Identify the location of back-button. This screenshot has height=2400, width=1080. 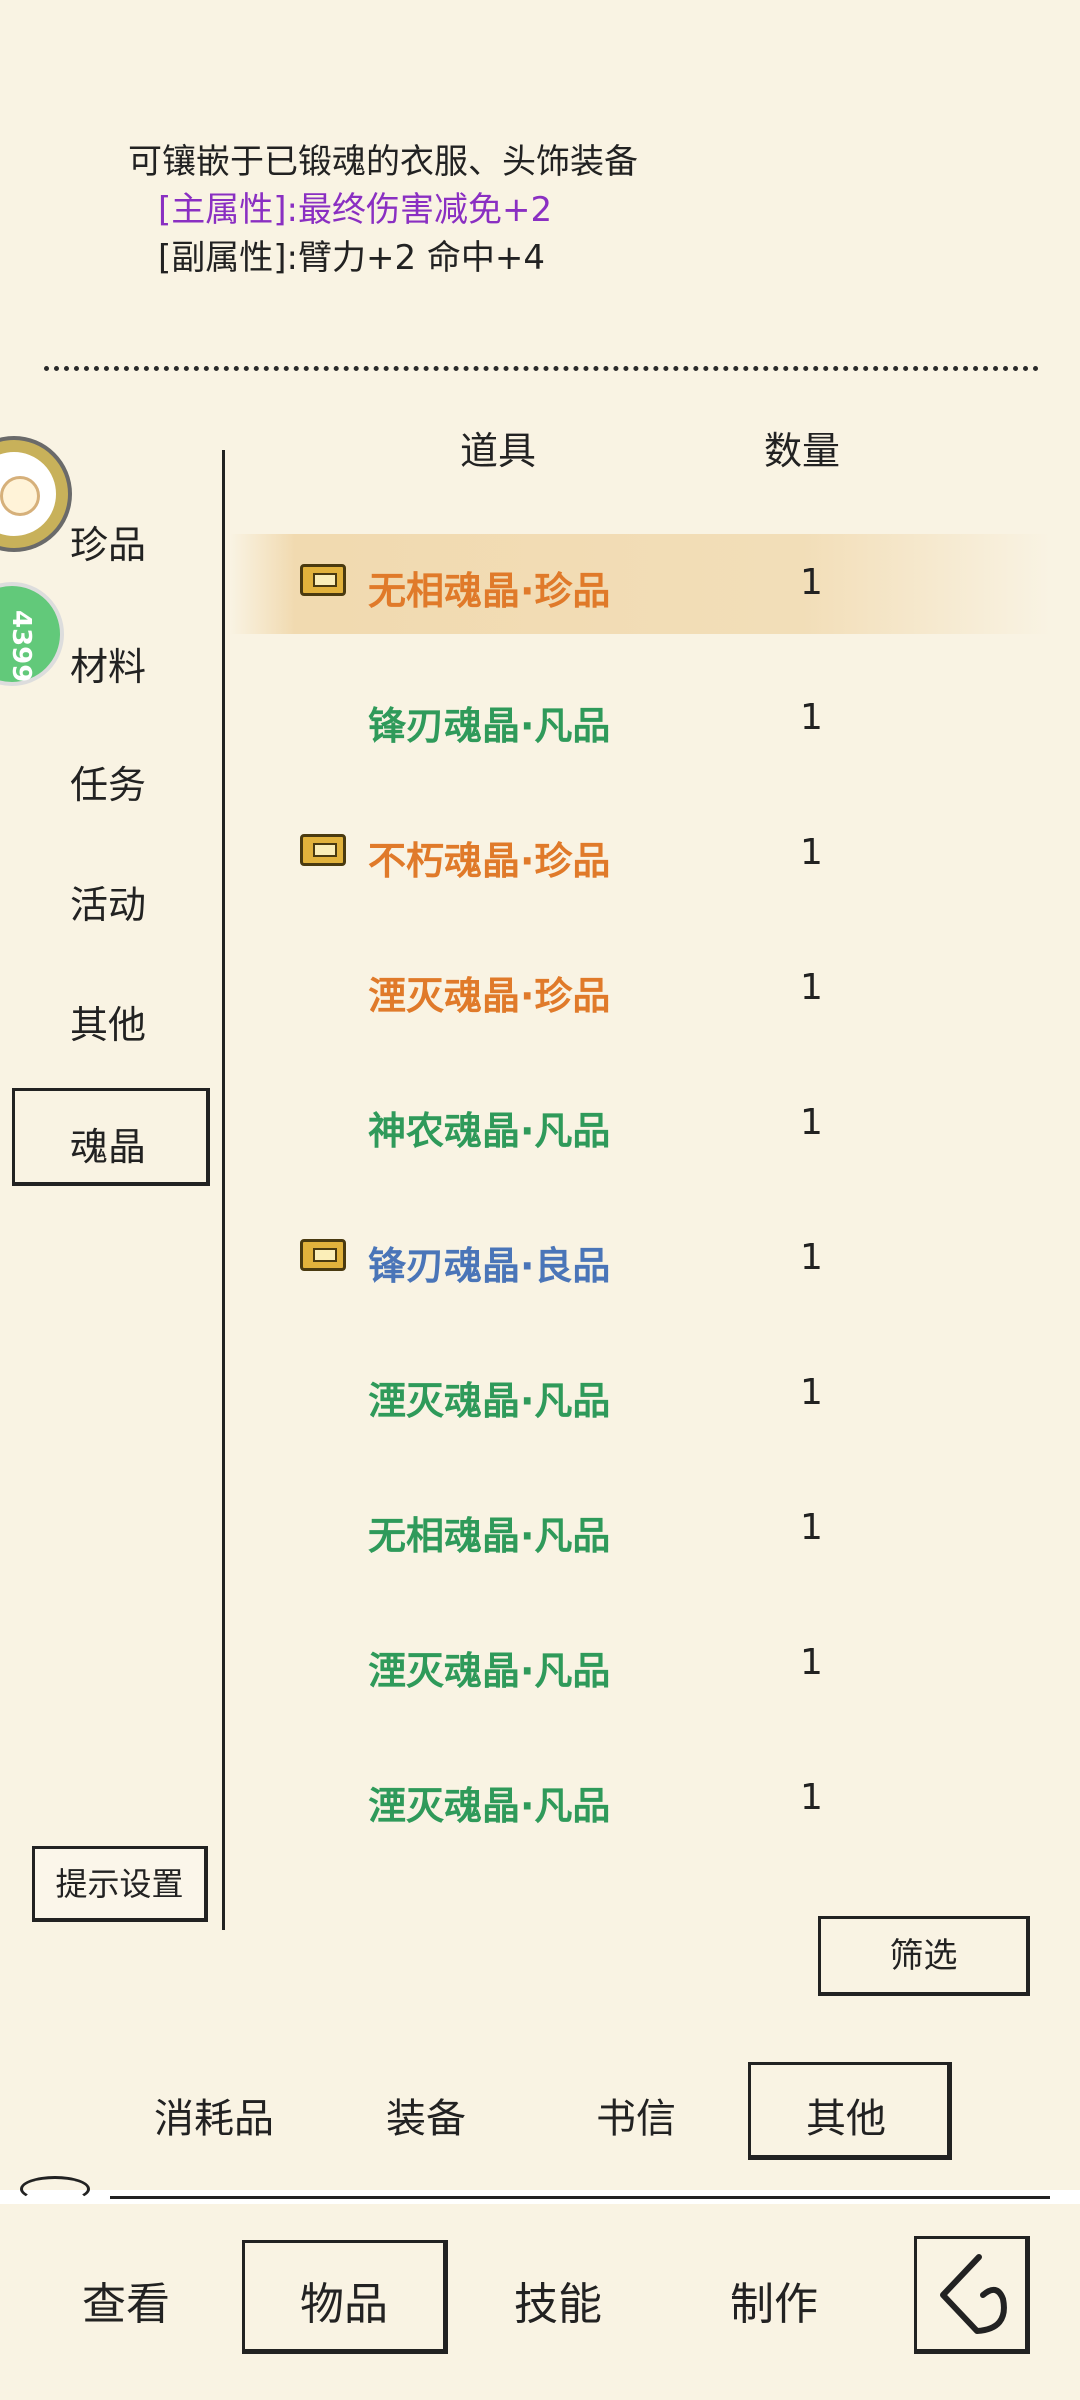
(972, 2295).